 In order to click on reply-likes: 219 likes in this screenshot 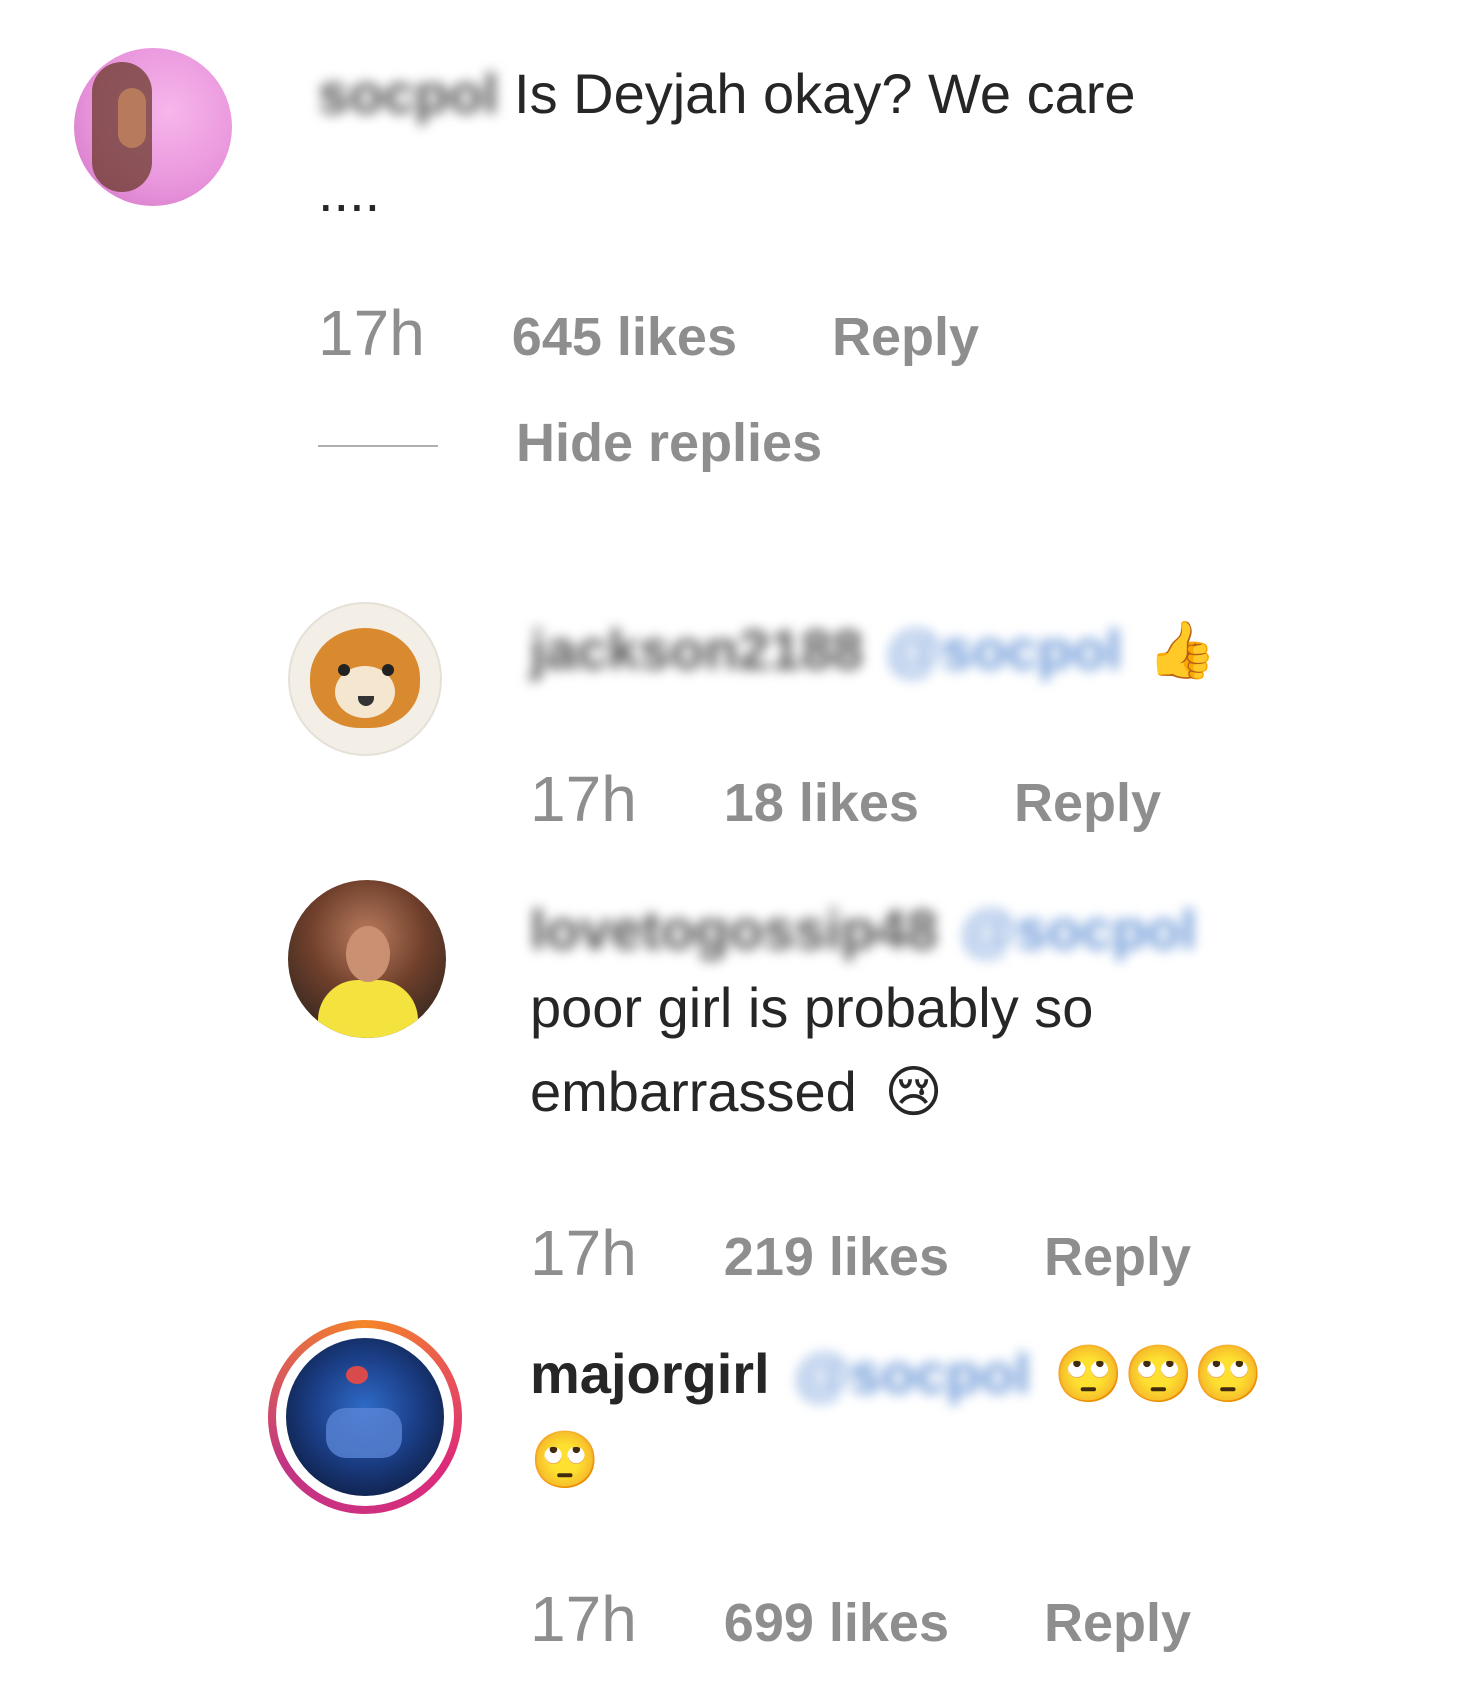, I will do `click(836, 1257)`.